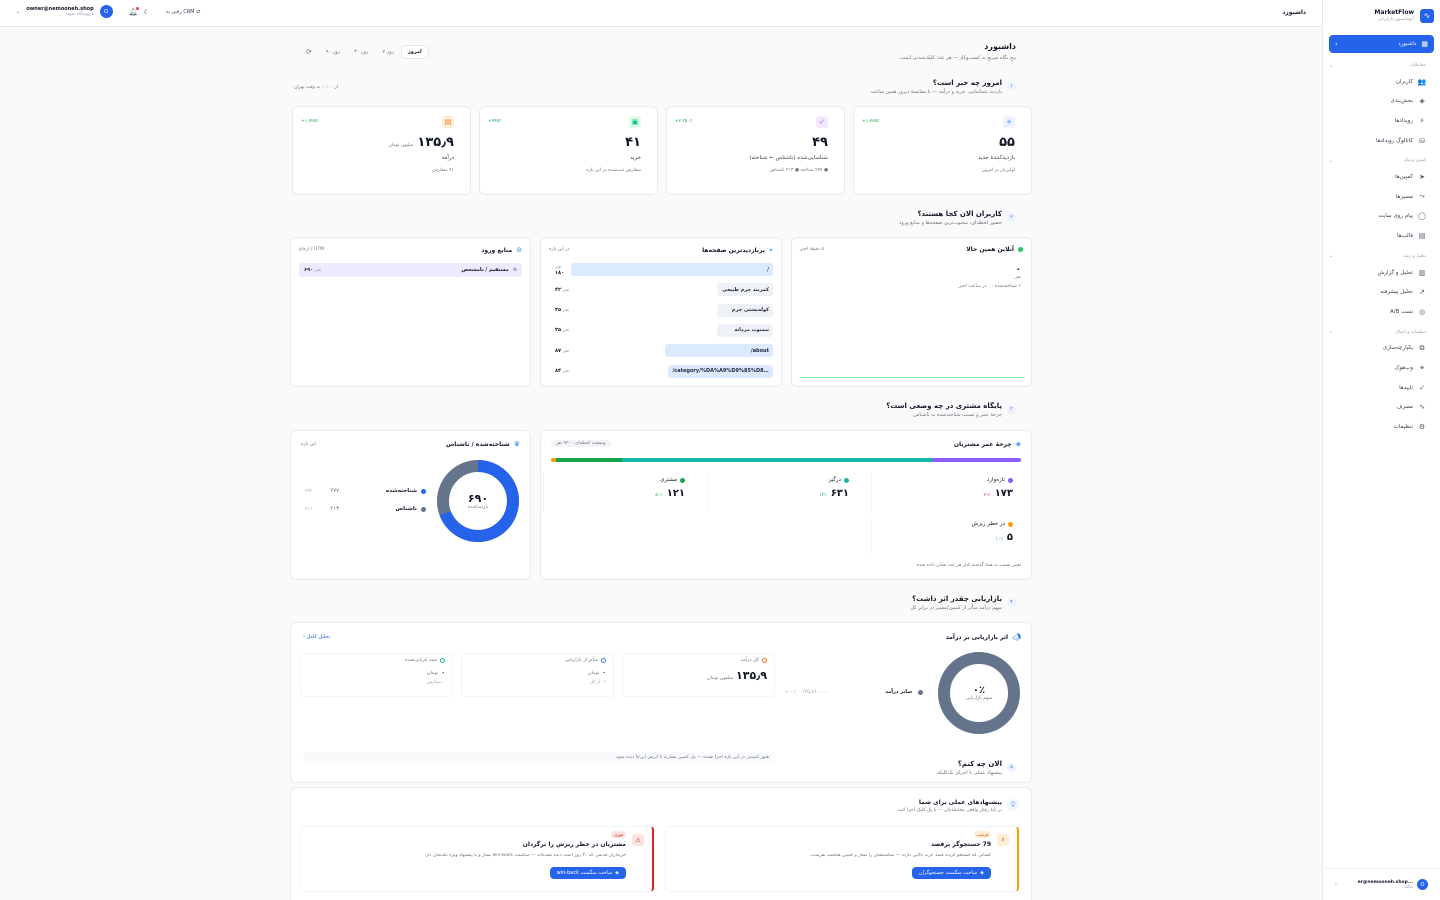  What do you see at coordinates (815, 692) in the screenshot?
I see `other-value: ۱۳۵,۸۶۰,۰۰۰` at bounding box center [815, 692].